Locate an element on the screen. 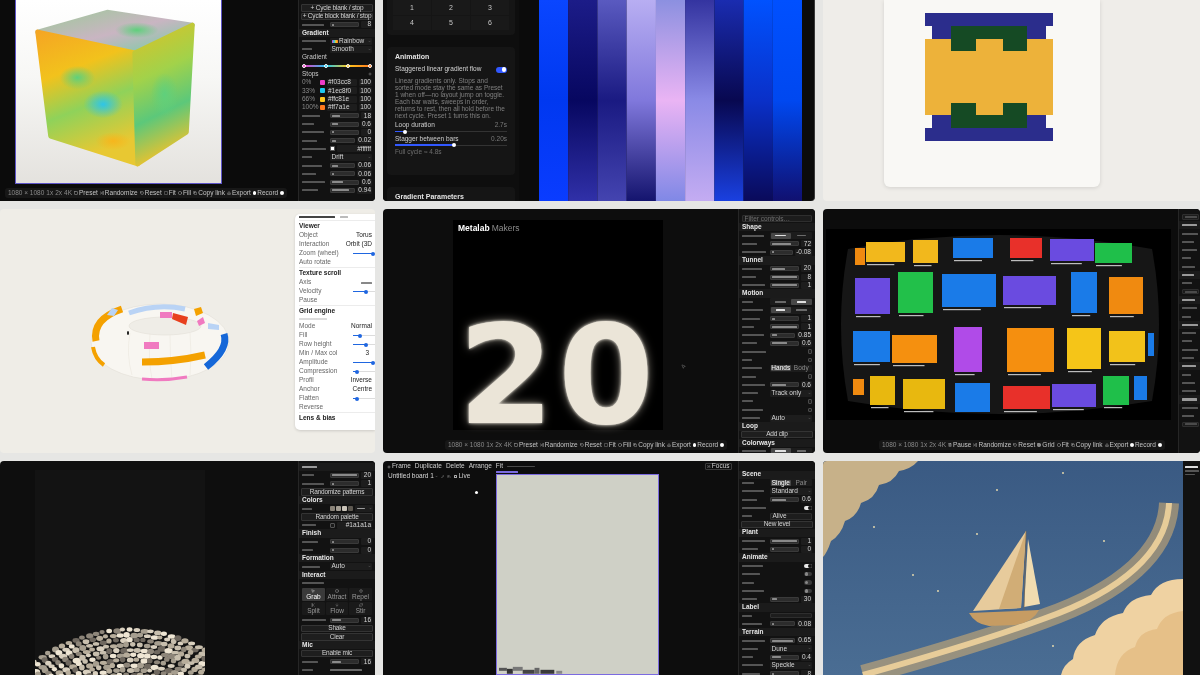 Image resolution: width=1200 pixels, height=675 pixels. square-icon is located at coordinates (516, 445).